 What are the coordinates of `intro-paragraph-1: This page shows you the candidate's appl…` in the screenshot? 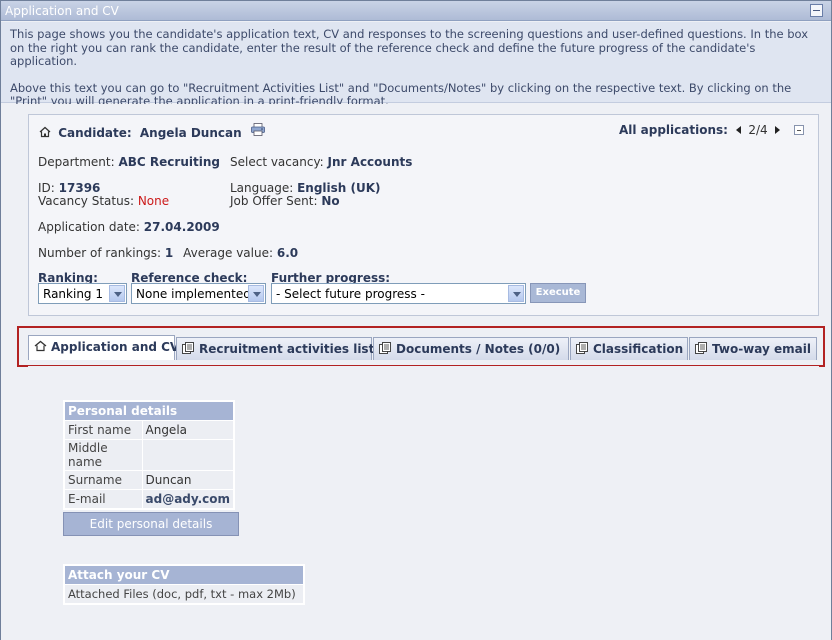 It's located at (409, 47).